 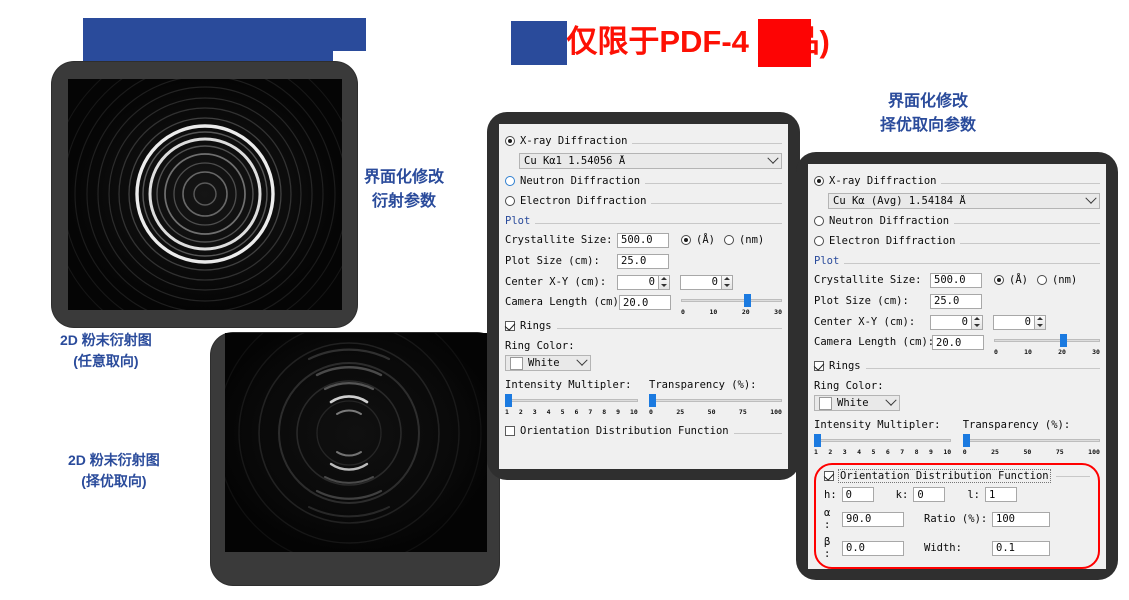 I want to click on beta-input: 0.0, so click(x=873, y=548).